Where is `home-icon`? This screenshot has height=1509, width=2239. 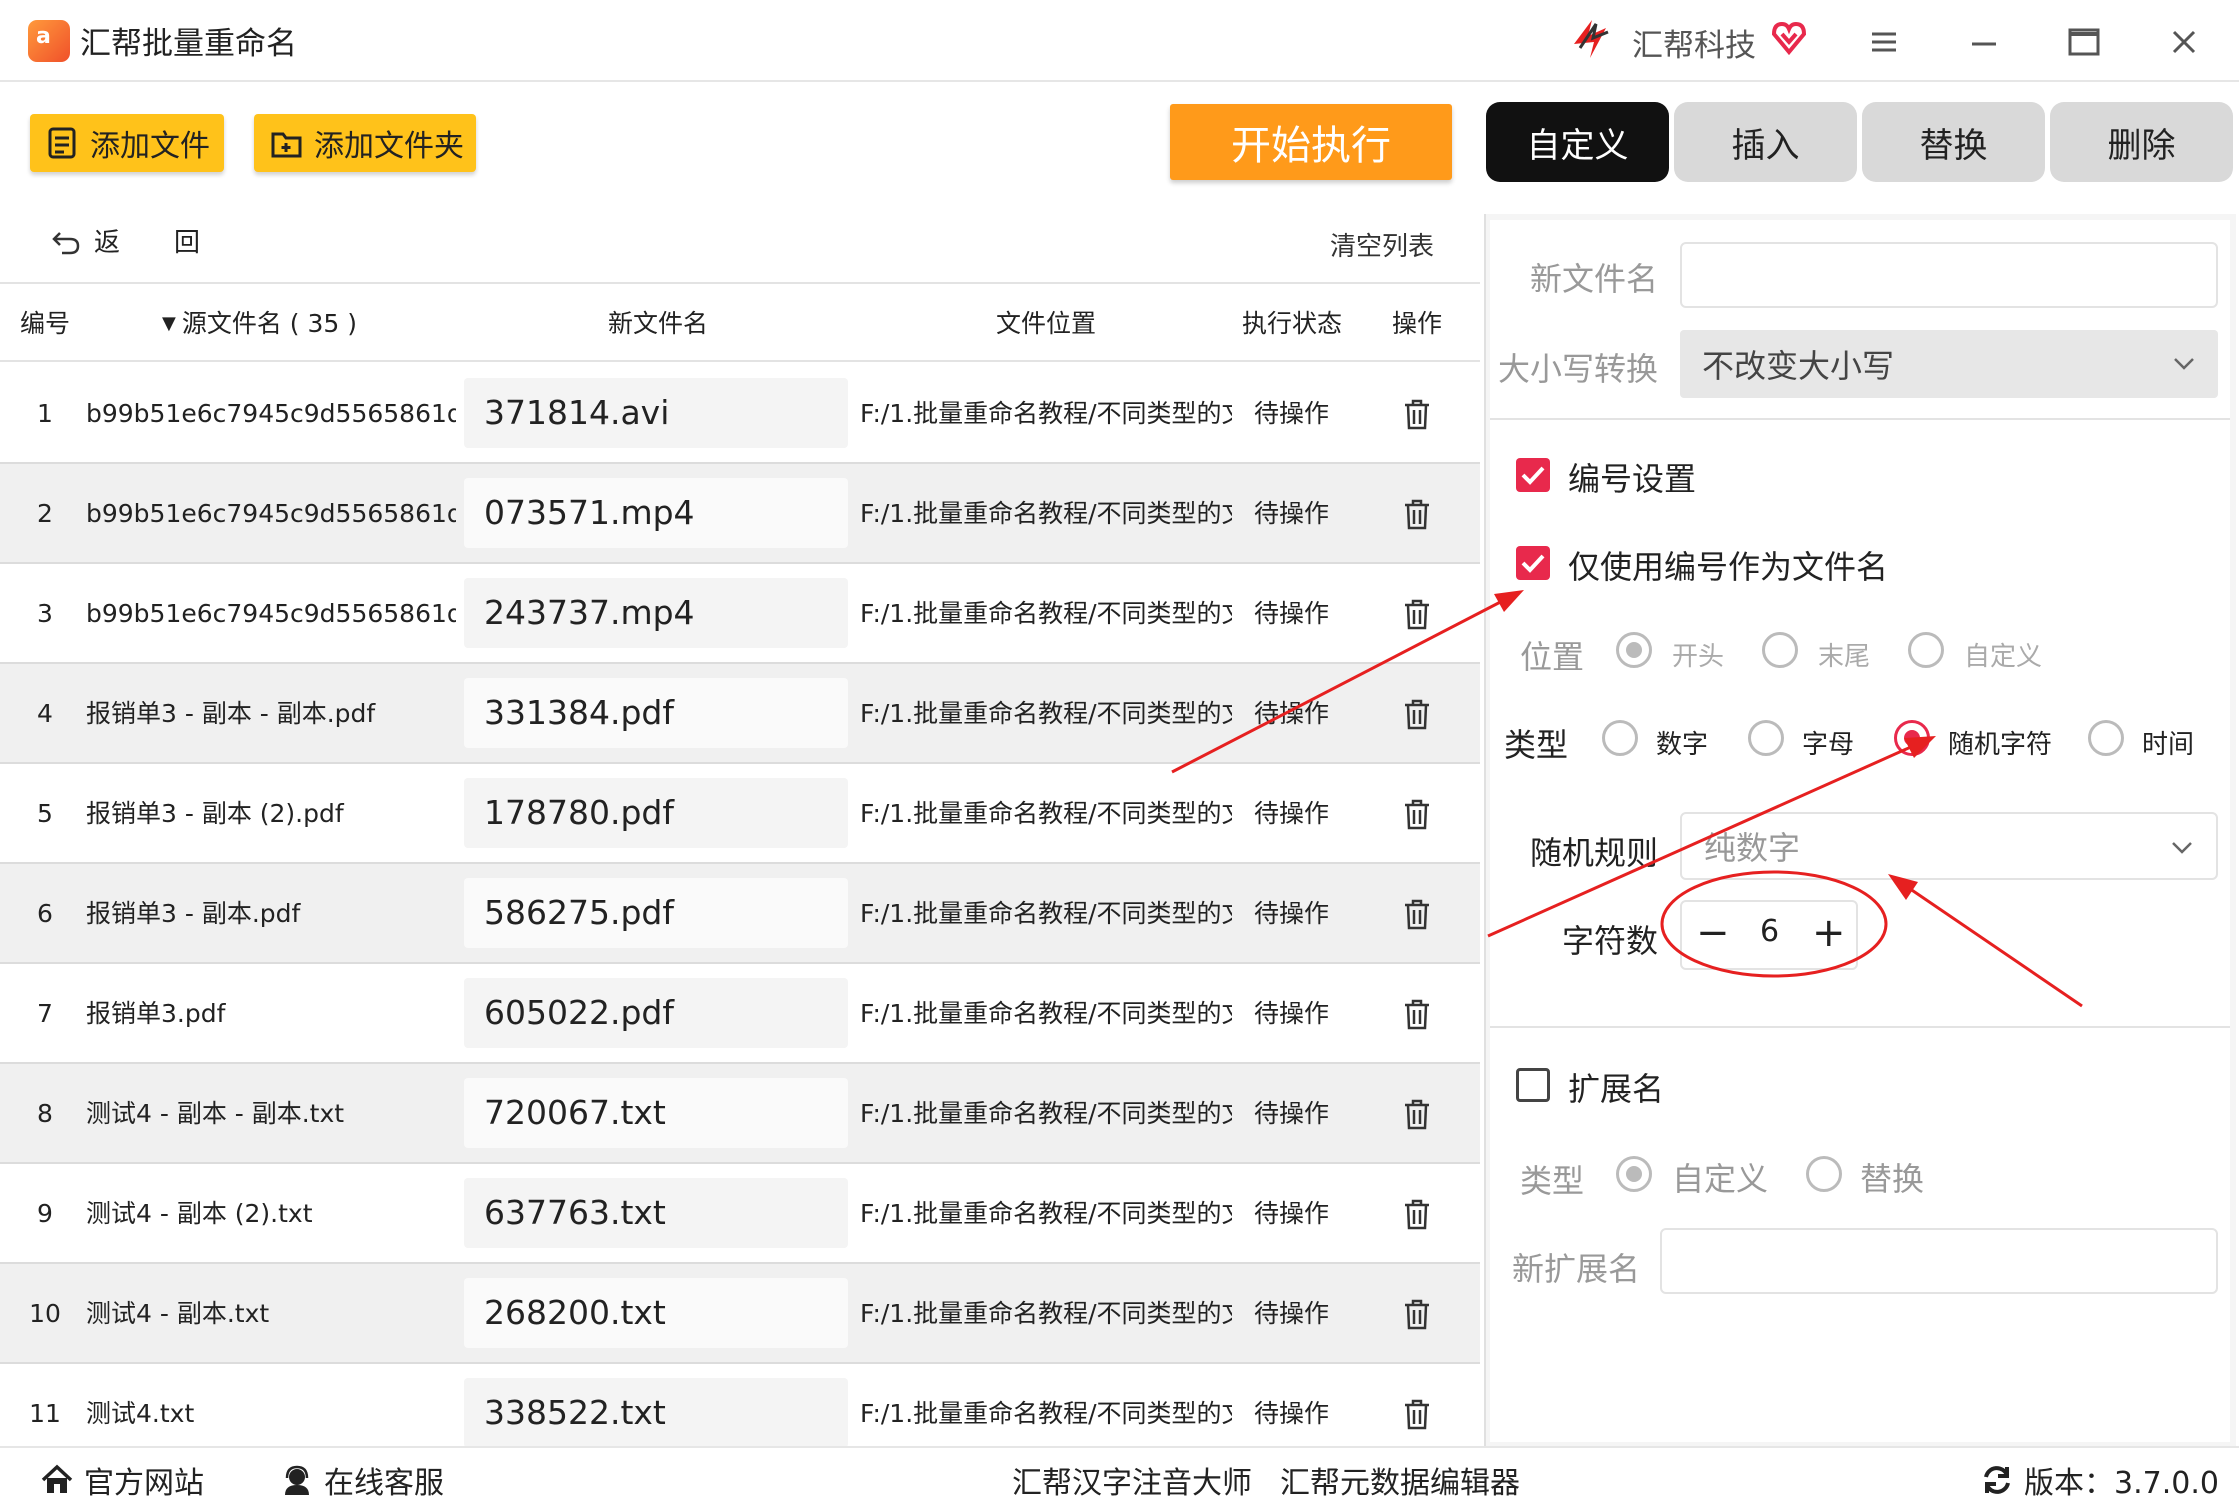 home-icon is located at coordinates (57, 1478).